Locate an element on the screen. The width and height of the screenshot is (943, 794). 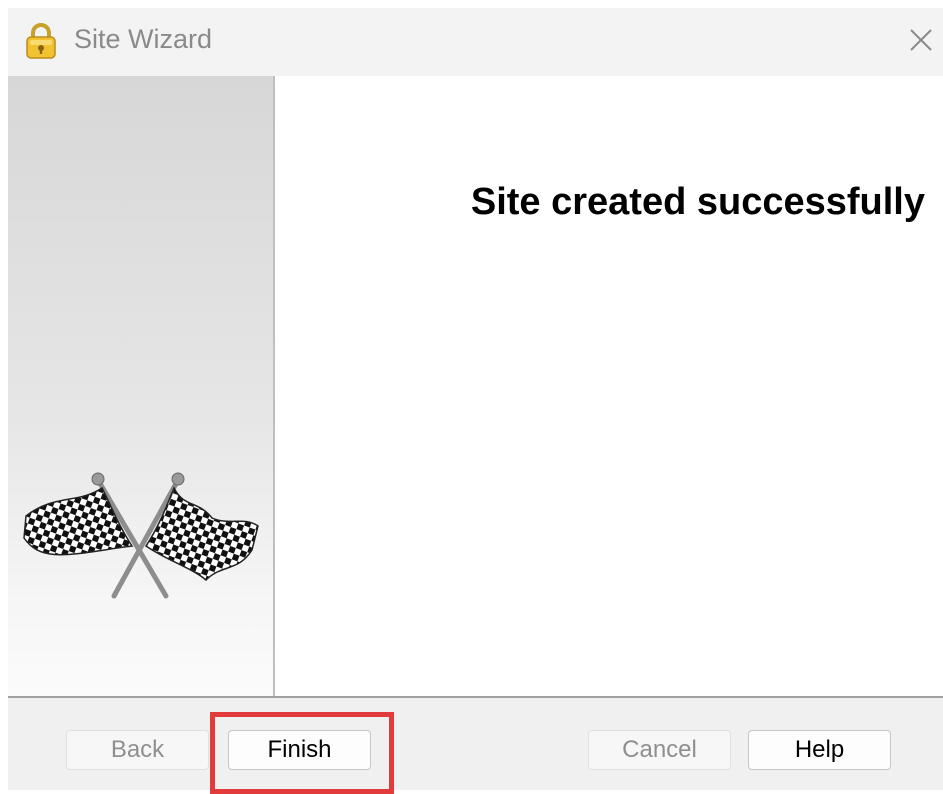
close-icon is located at coordinates (921, 40).